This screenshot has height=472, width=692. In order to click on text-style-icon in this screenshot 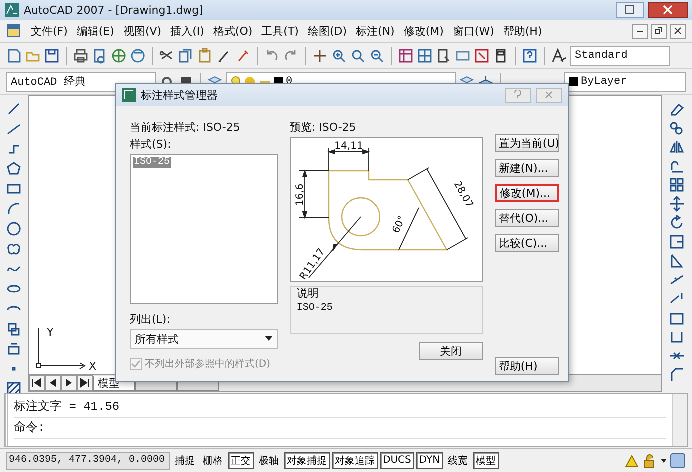, I will do `click(559, 56)`.